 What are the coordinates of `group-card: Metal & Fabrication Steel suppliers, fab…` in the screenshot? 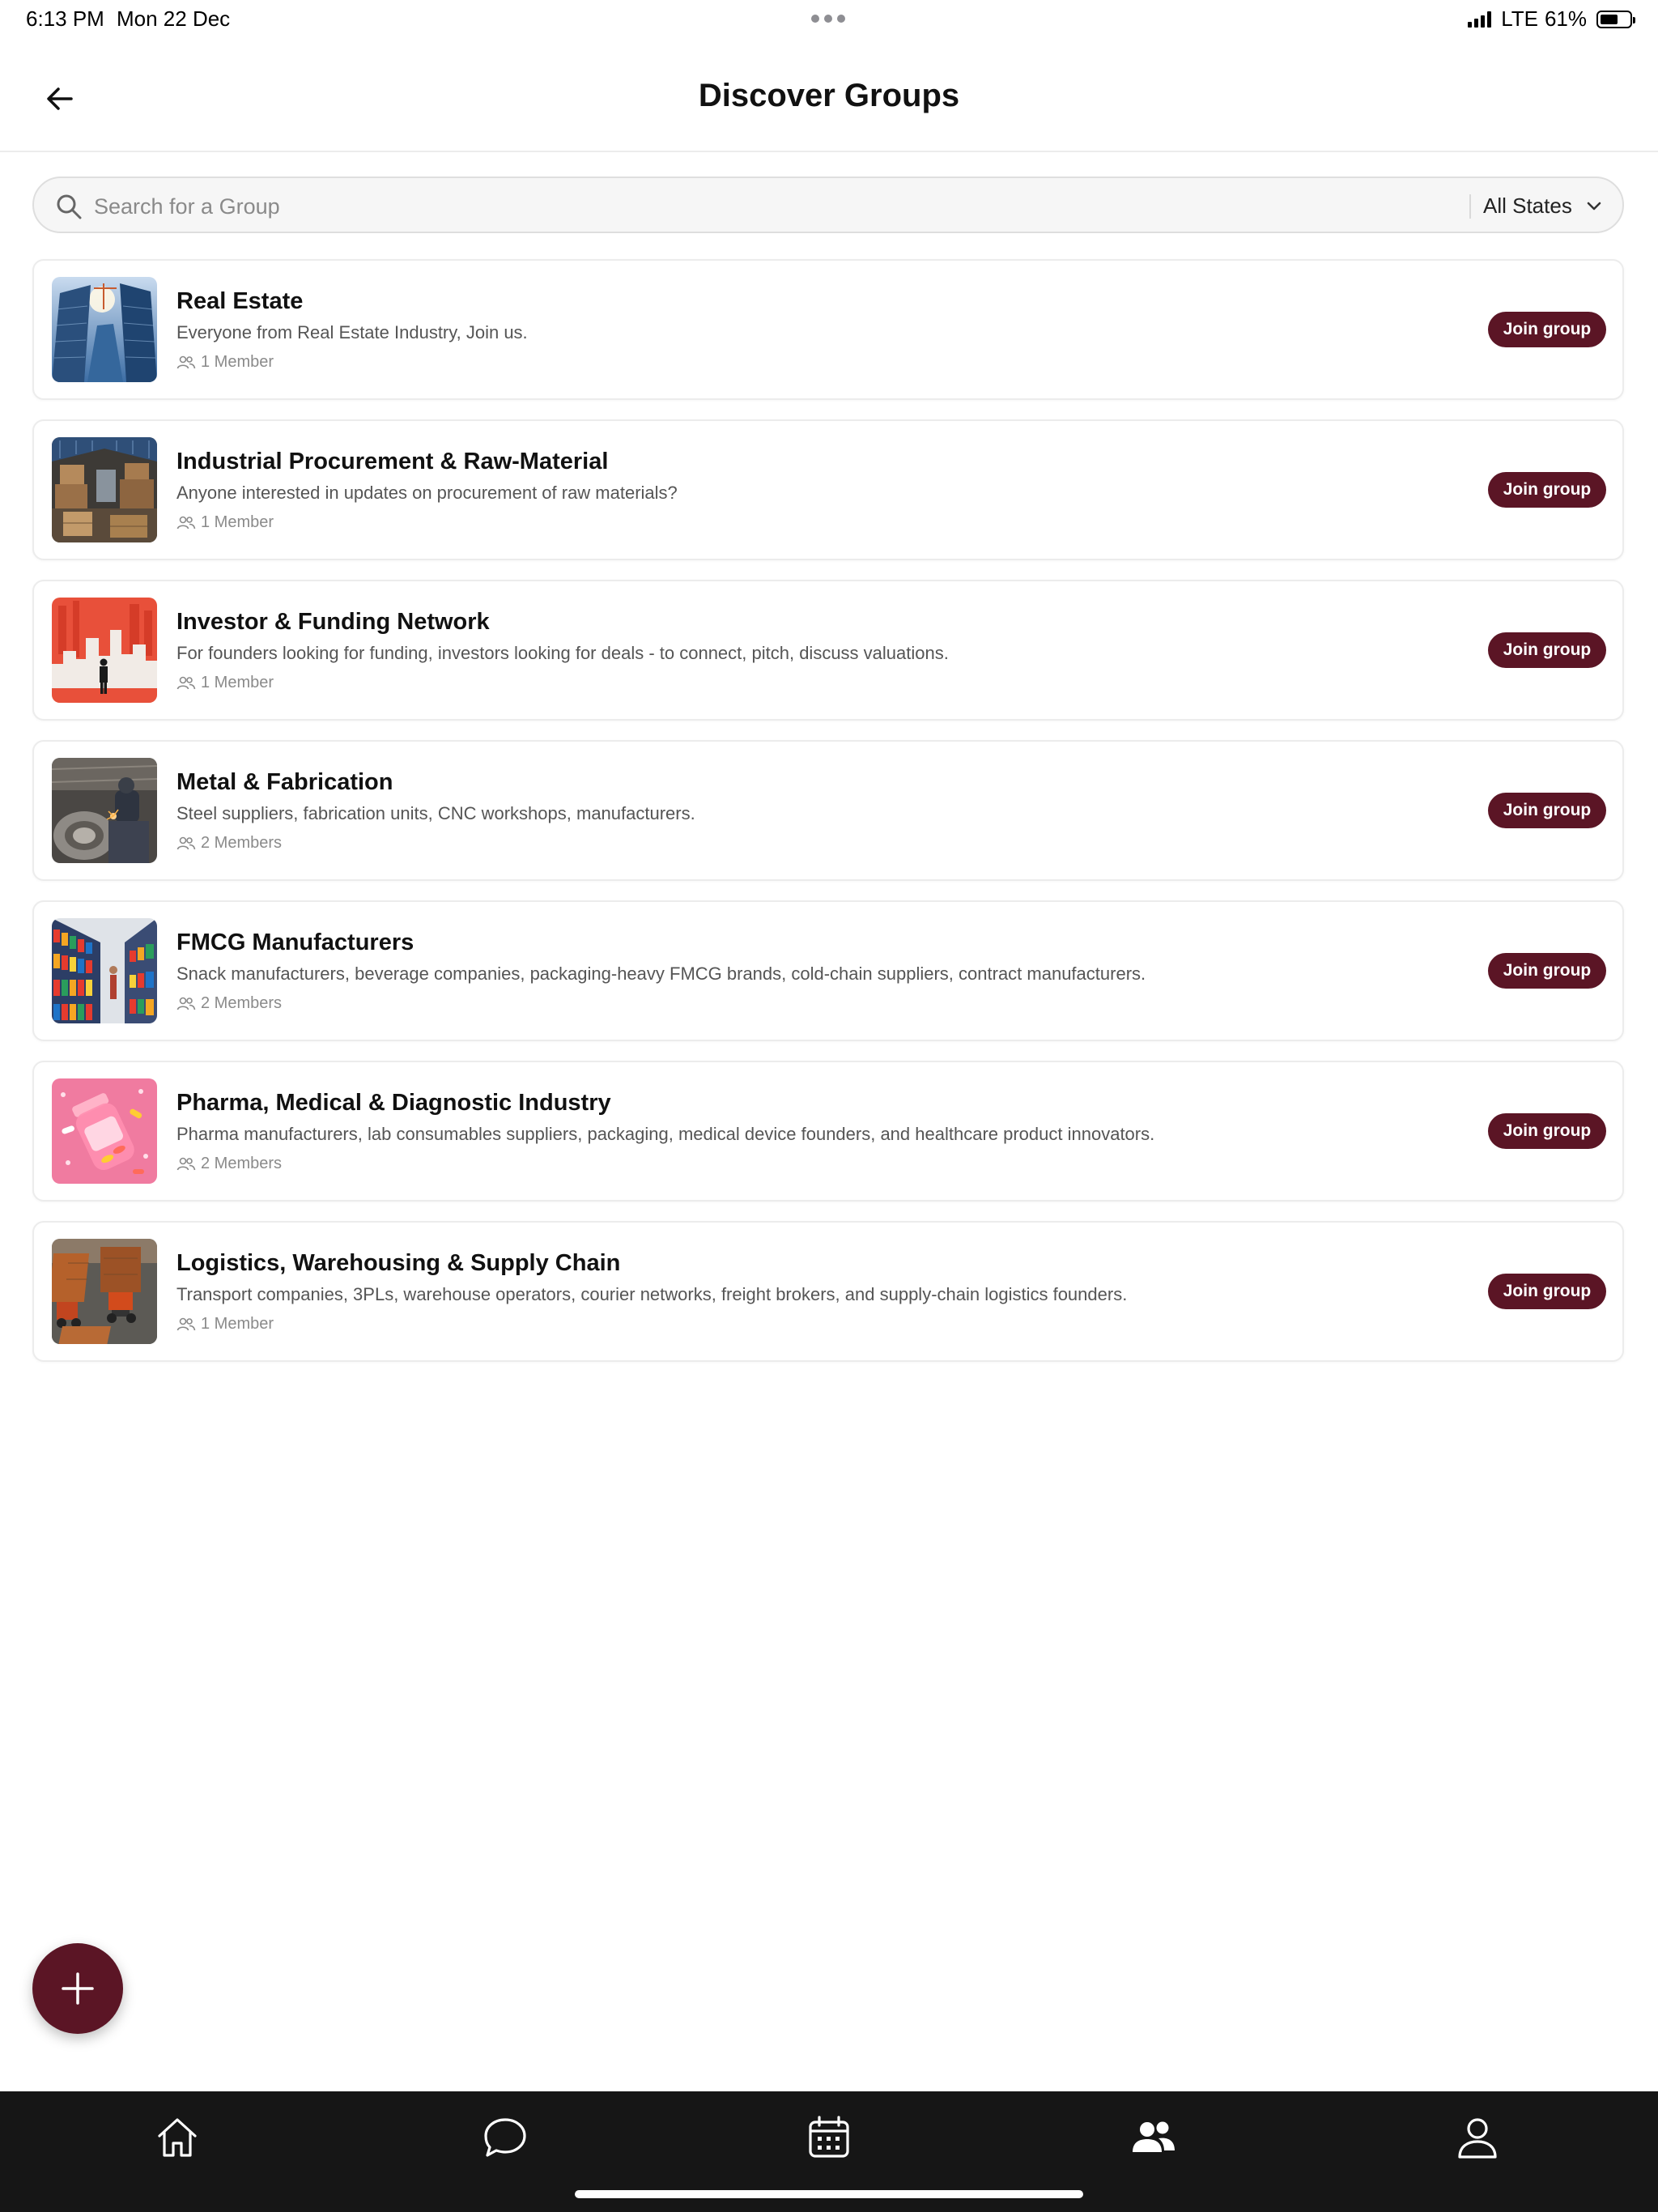 It's located at (828, 811).